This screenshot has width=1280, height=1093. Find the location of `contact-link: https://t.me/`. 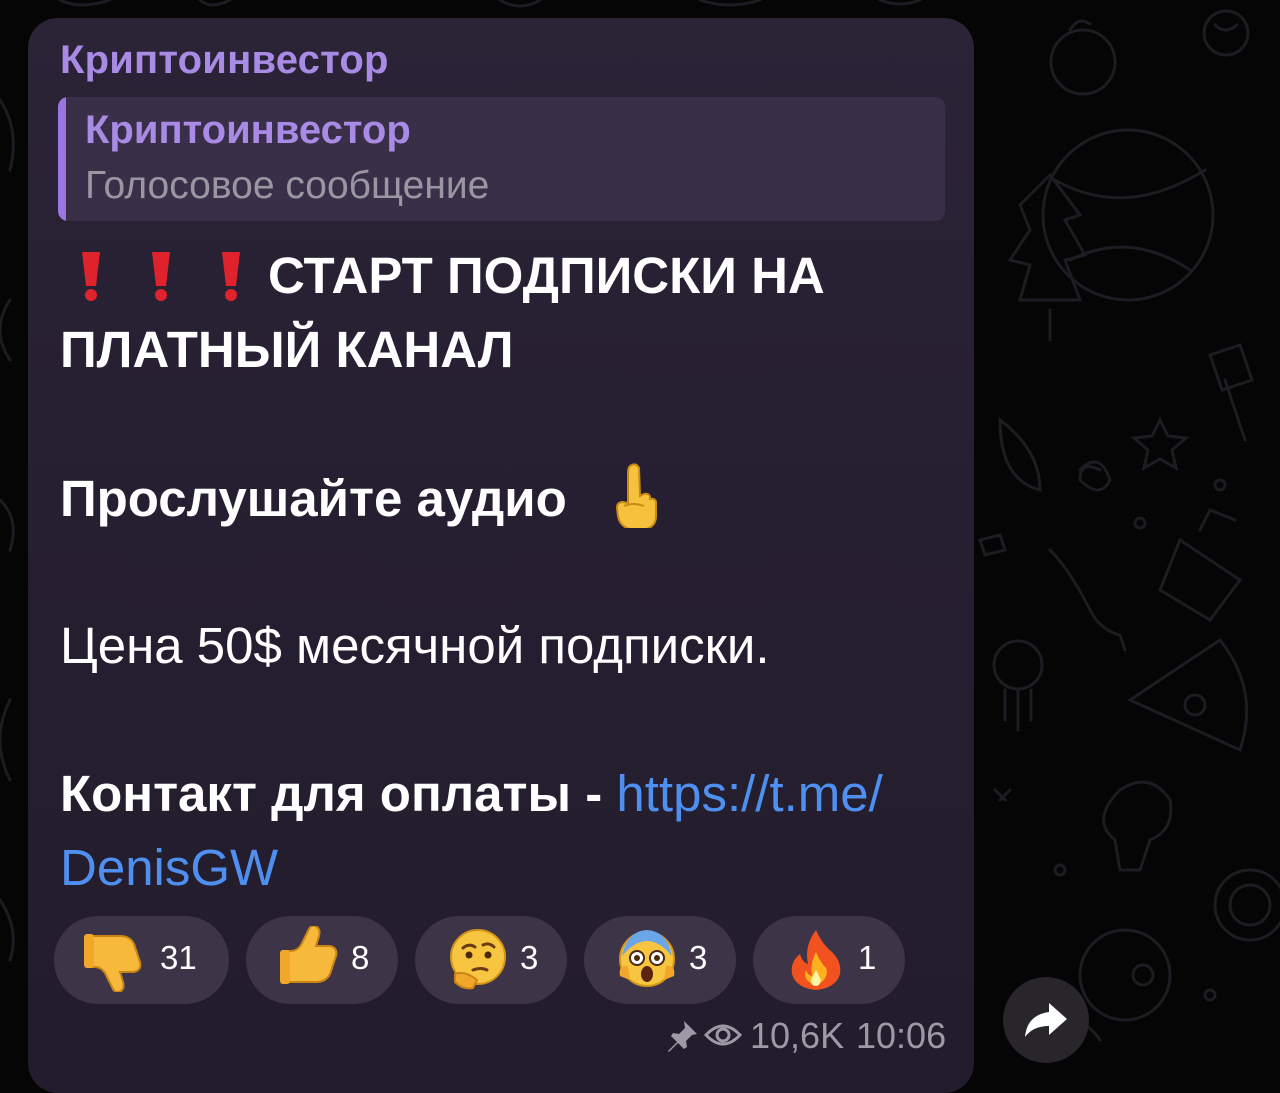

contact-link: https://t.me/ is located at coordinates (749, 793).